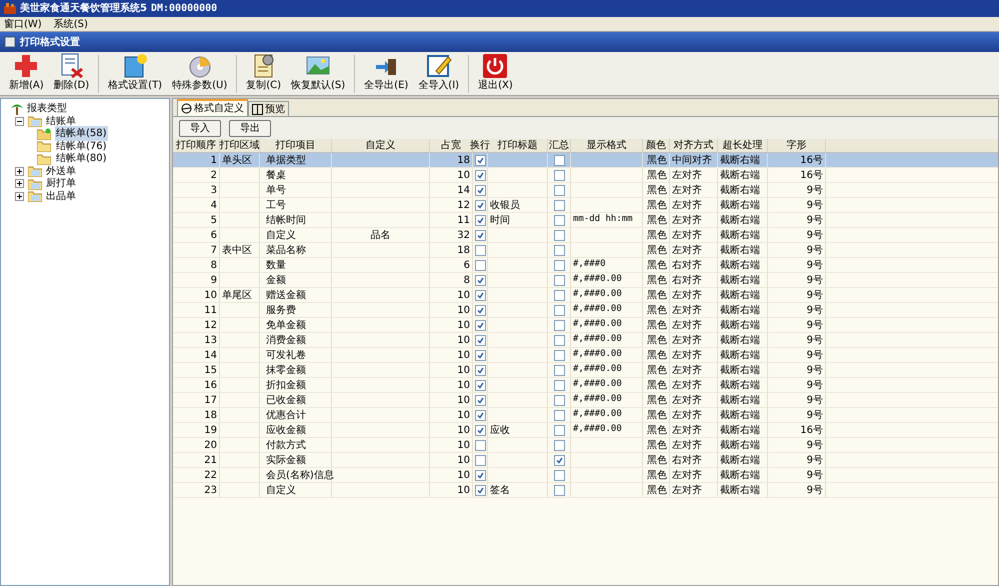 This screenshot has width=999, height=586. Describe the element at coordinates (518, 145) in the screenshot. I see `column-header: 打印标题` at that location.